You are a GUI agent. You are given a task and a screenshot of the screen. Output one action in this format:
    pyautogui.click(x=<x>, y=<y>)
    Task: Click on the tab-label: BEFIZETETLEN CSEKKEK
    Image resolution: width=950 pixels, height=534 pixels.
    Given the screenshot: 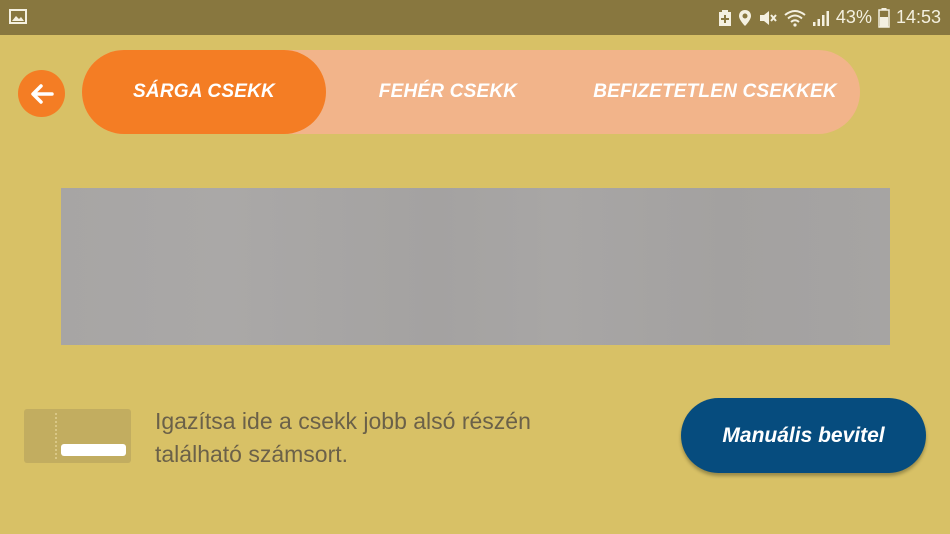 What is the action you would take?
    pyautogui.click(x=715, y=91)
    